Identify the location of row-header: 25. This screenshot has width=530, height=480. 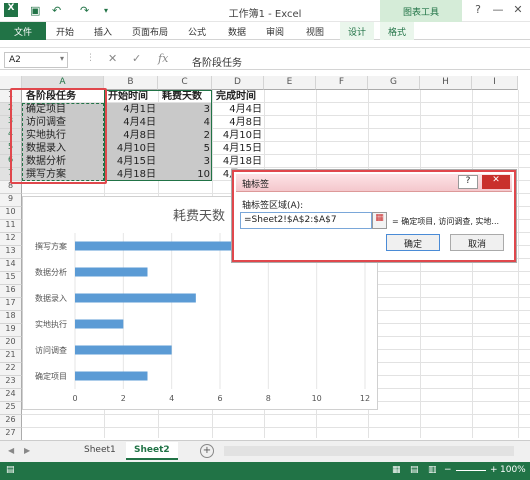
(11, 408).